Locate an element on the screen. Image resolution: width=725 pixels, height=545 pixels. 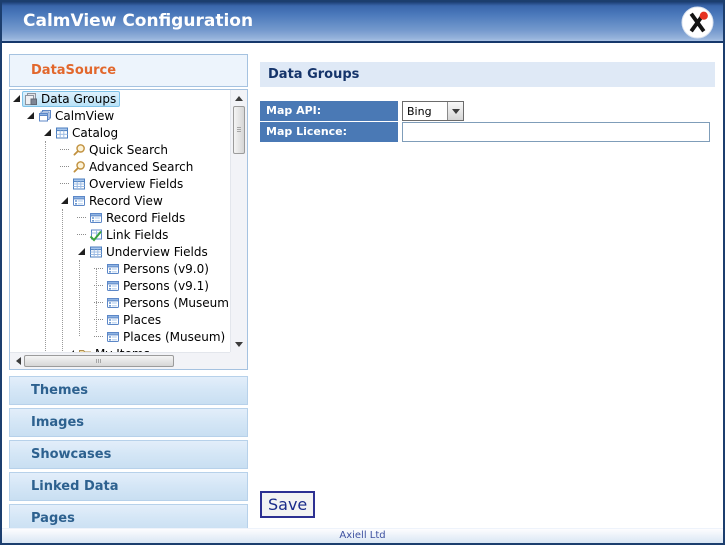
sidebar-item-showcases: Showcases is located at coordinates (128, 454).